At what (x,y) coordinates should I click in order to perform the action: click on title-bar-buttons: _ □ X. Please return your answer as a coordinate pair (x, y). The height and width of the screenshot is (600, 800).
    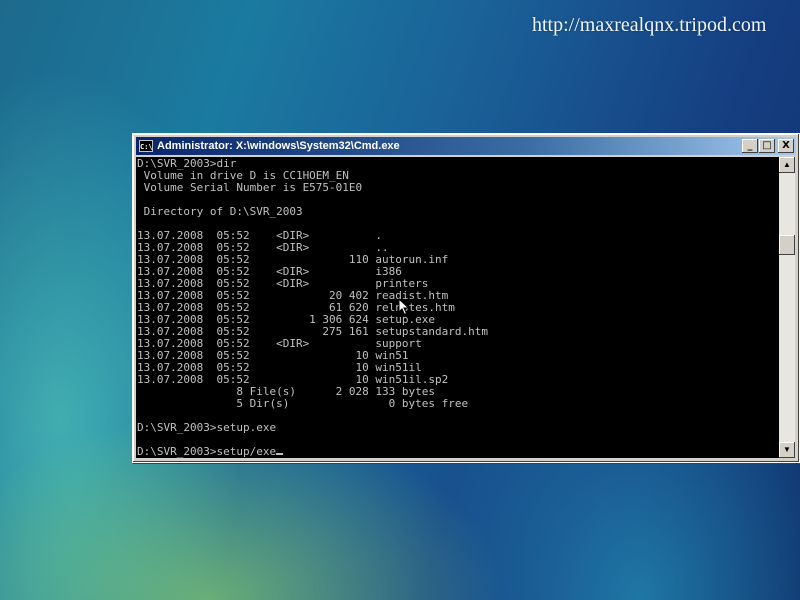
    Looking at the image, I should click on (767, 146).